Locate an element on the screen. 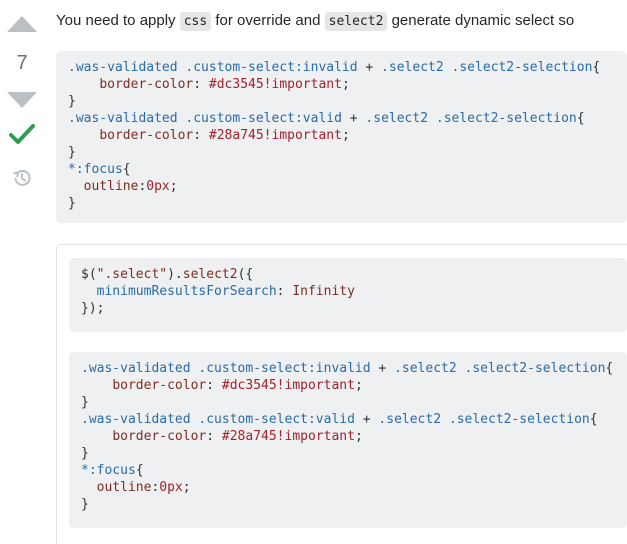 The image size is (627, 544). code-token: }); is located at coordinates (93, 308).